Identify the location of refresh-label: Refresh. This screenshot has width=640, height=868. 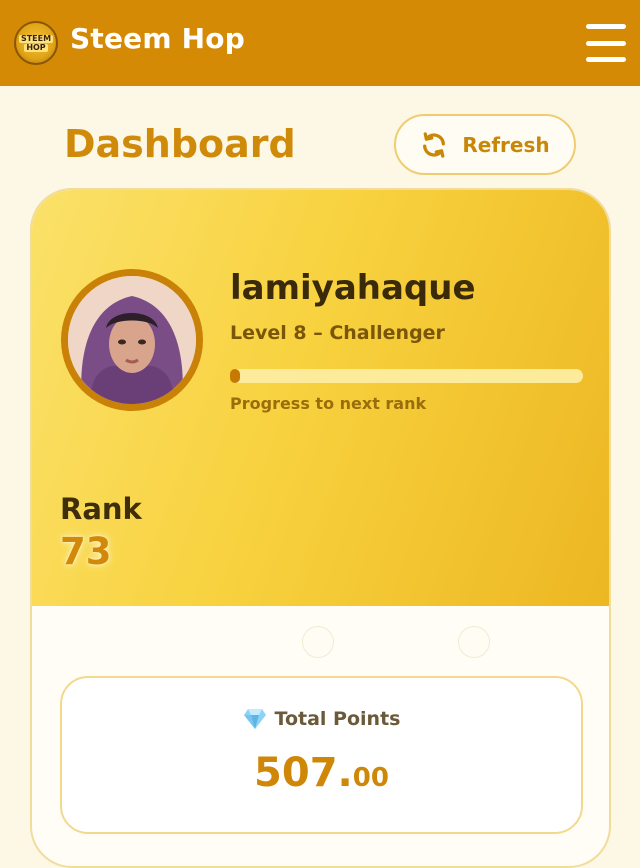
(506, 144).